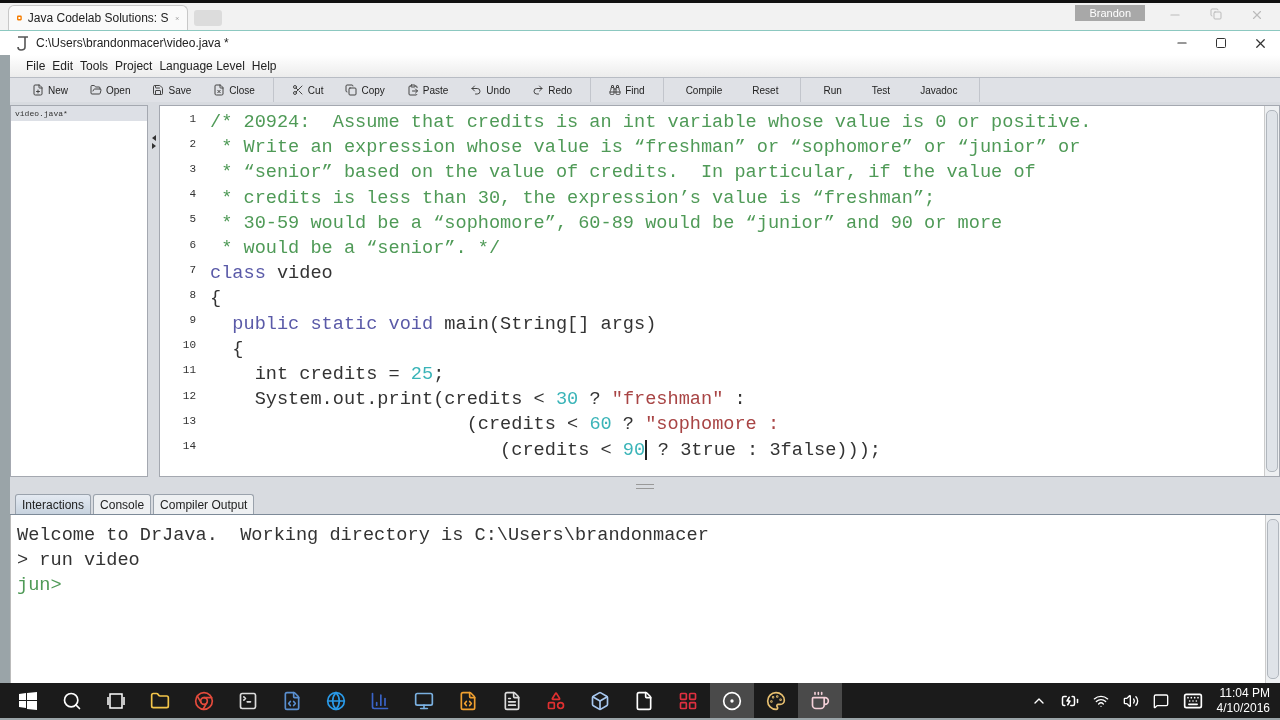  I want to click on toolbar-button: Save, so click(172, 90).